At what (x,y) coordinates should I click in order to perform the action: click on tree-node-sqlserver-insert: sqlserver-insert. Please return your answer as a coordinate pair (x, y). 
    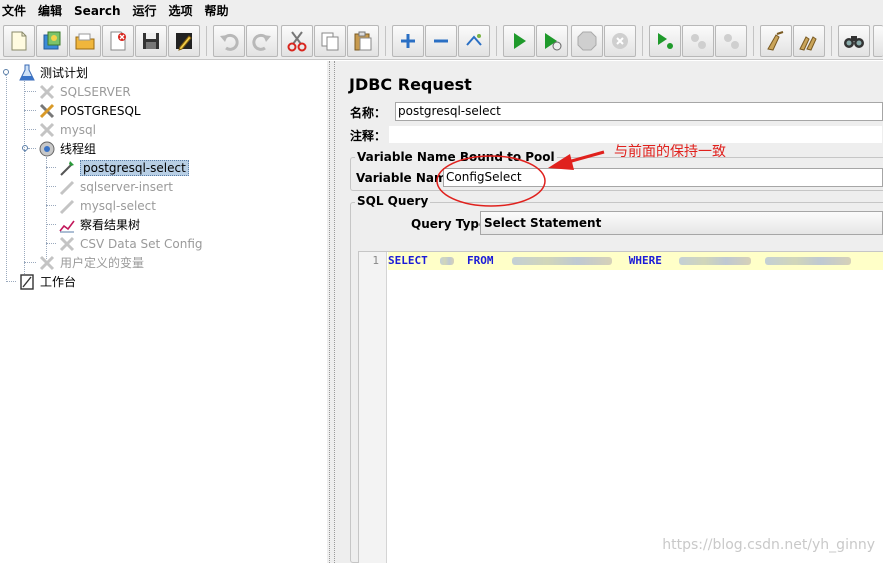
    Looking at the image, I should click on (115, 186).